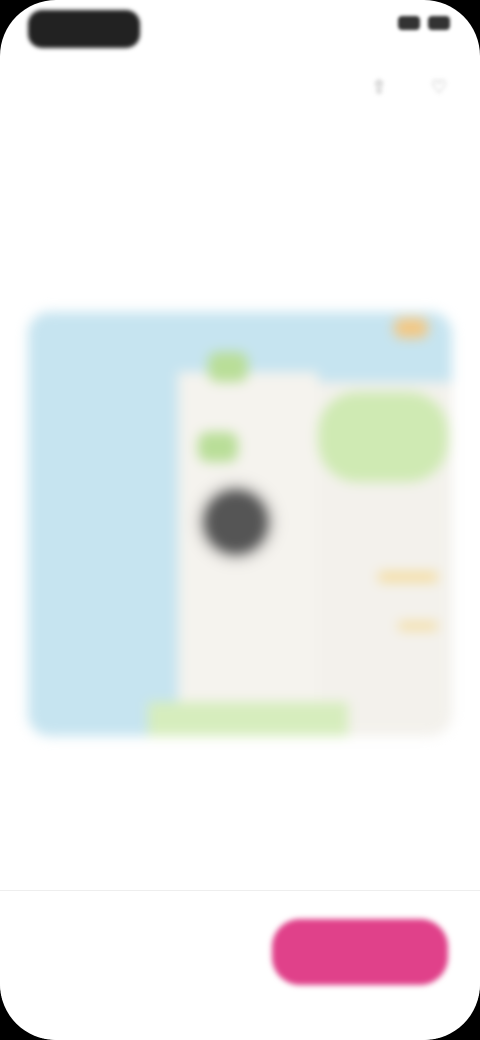 The image size is (480, 1040). Describe the element at coordinates (360, 952) in the screenshot. I see `reserve-button` at that location.